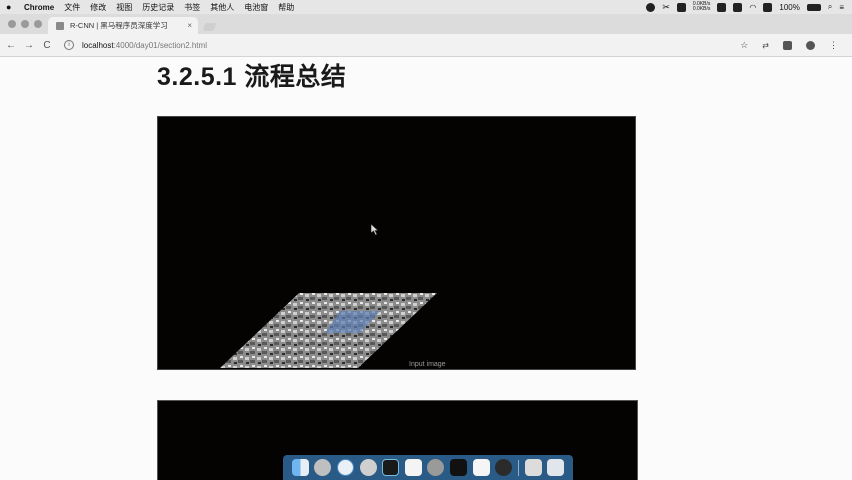  I want to click on battery-percent: 100%, so click(789, 7).